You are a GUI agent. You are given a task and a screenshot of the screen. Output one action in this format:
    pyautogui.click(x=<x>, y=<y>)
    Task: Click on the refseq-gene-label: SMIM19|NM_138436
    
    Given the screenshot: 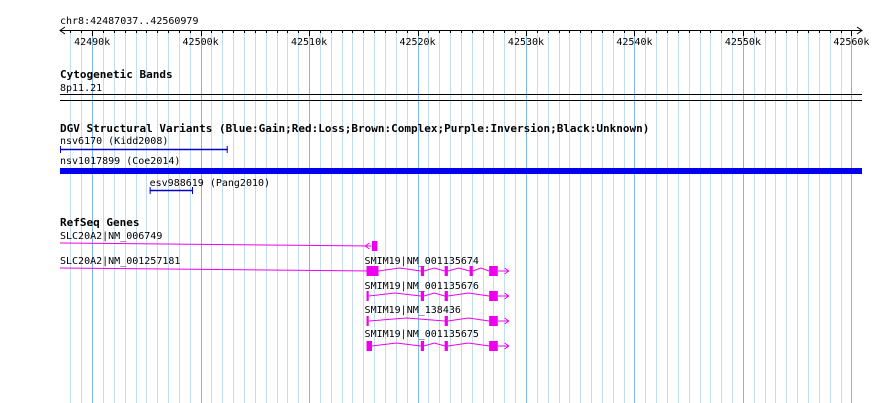 What is the action you would take?
    pyautogui.click(x=413, y=310)
    